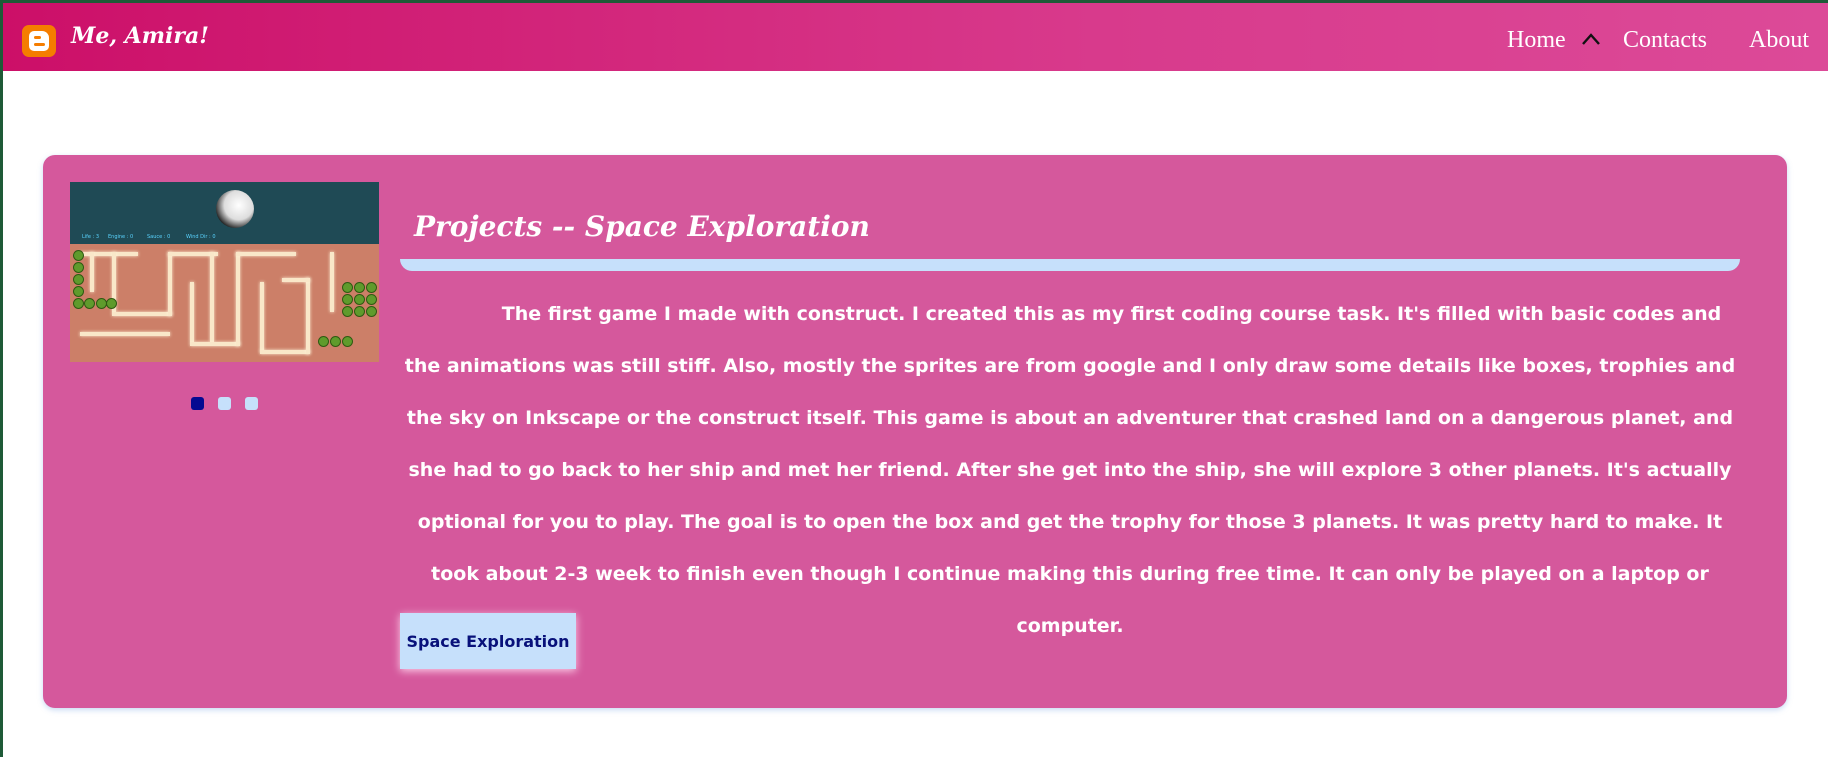  I want to click on chevron-up-icon, so click(1591, 39).